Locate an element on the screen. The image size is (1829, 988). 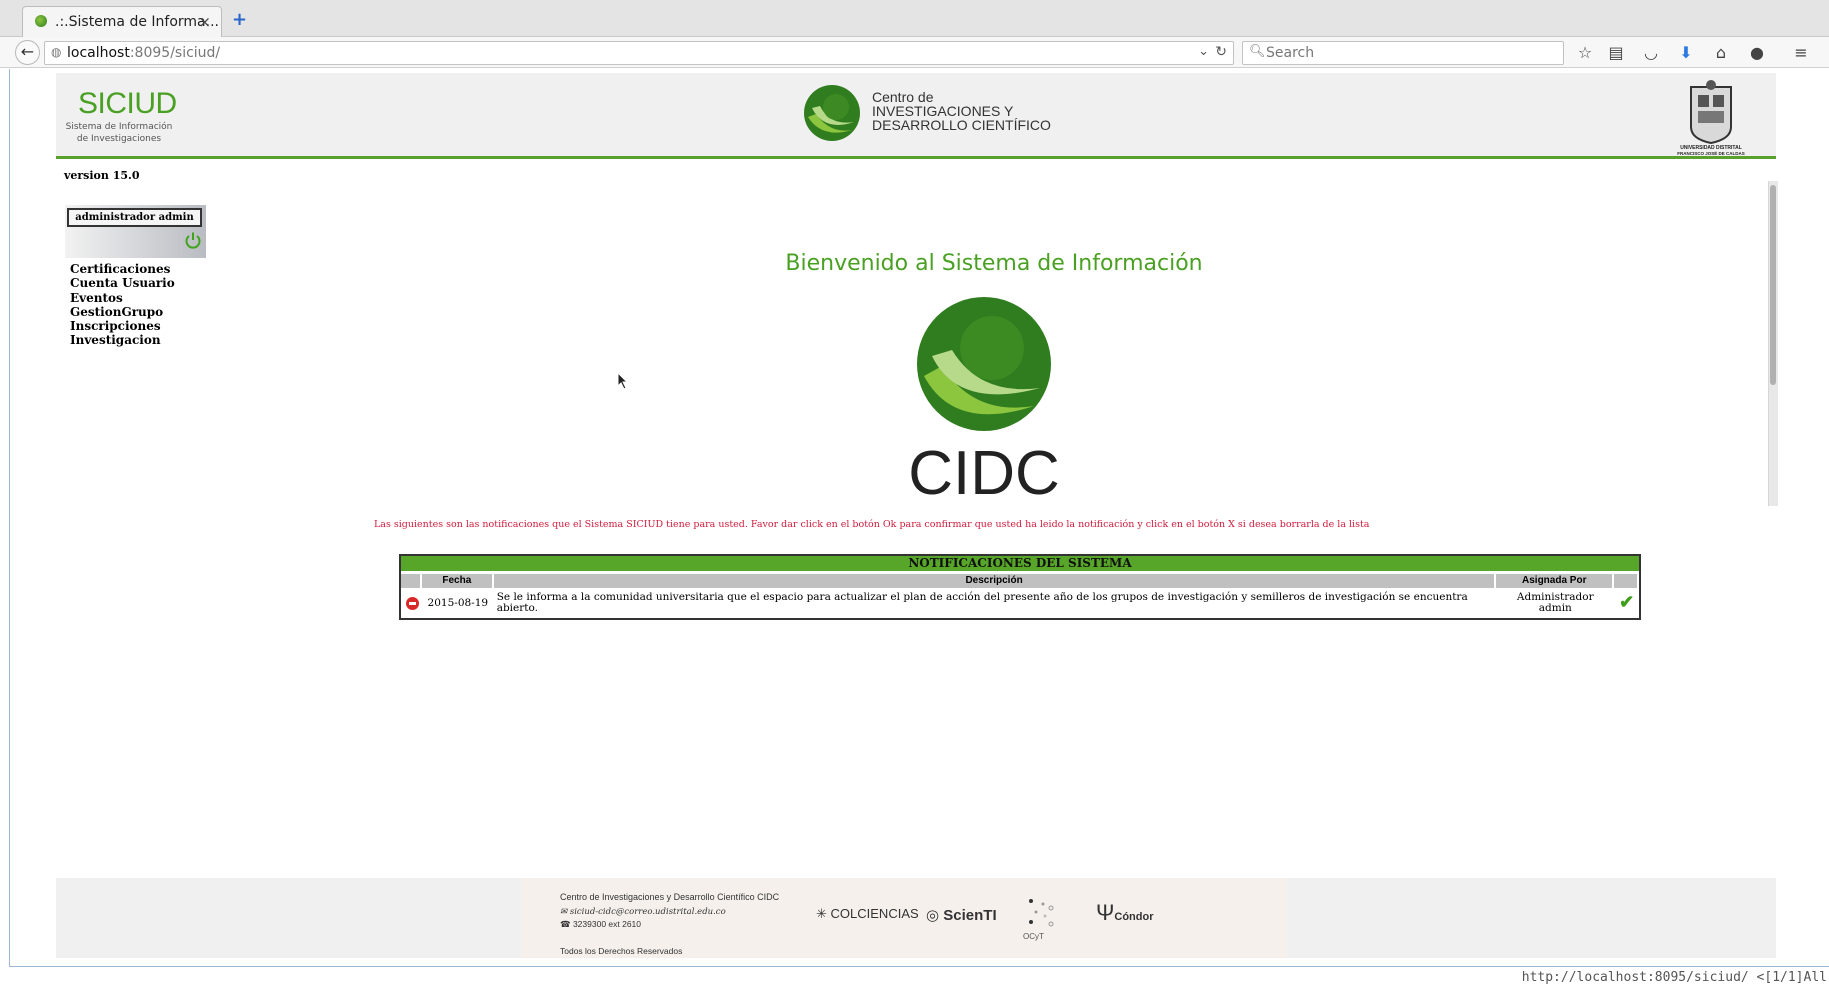
colciencias-star-icon: ✳︎ is located at coordinates (821, 913).